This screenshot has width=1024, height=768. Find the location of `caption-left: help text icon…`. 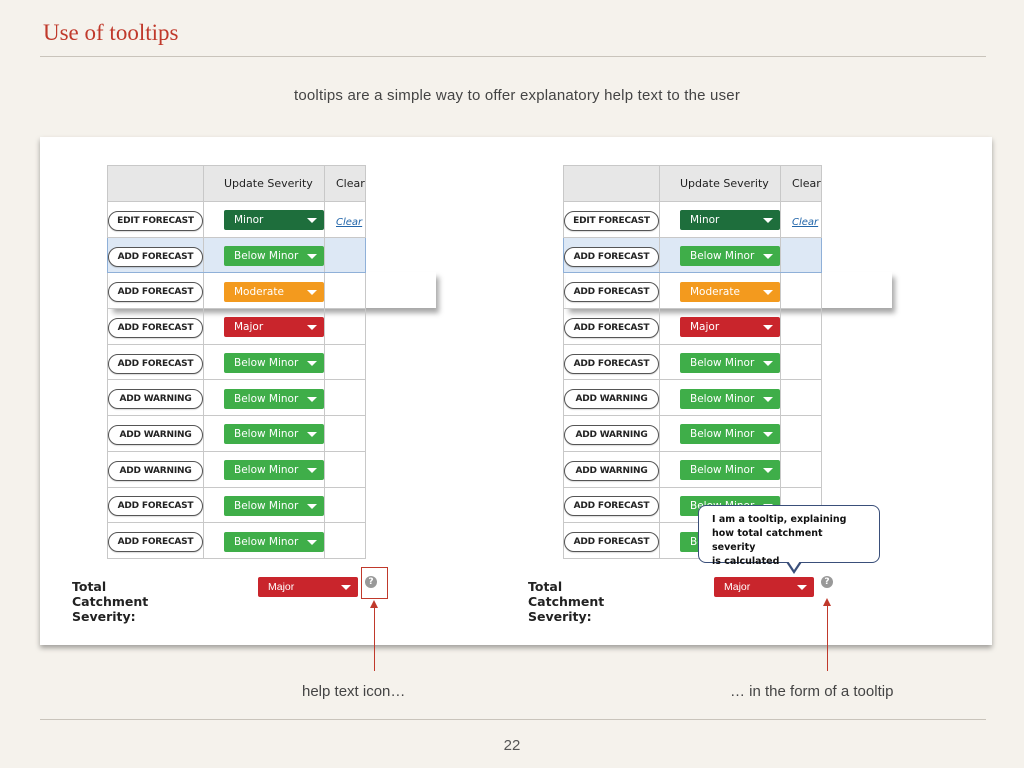

caption-left: help text icon… is located at coordinates (354, 691).